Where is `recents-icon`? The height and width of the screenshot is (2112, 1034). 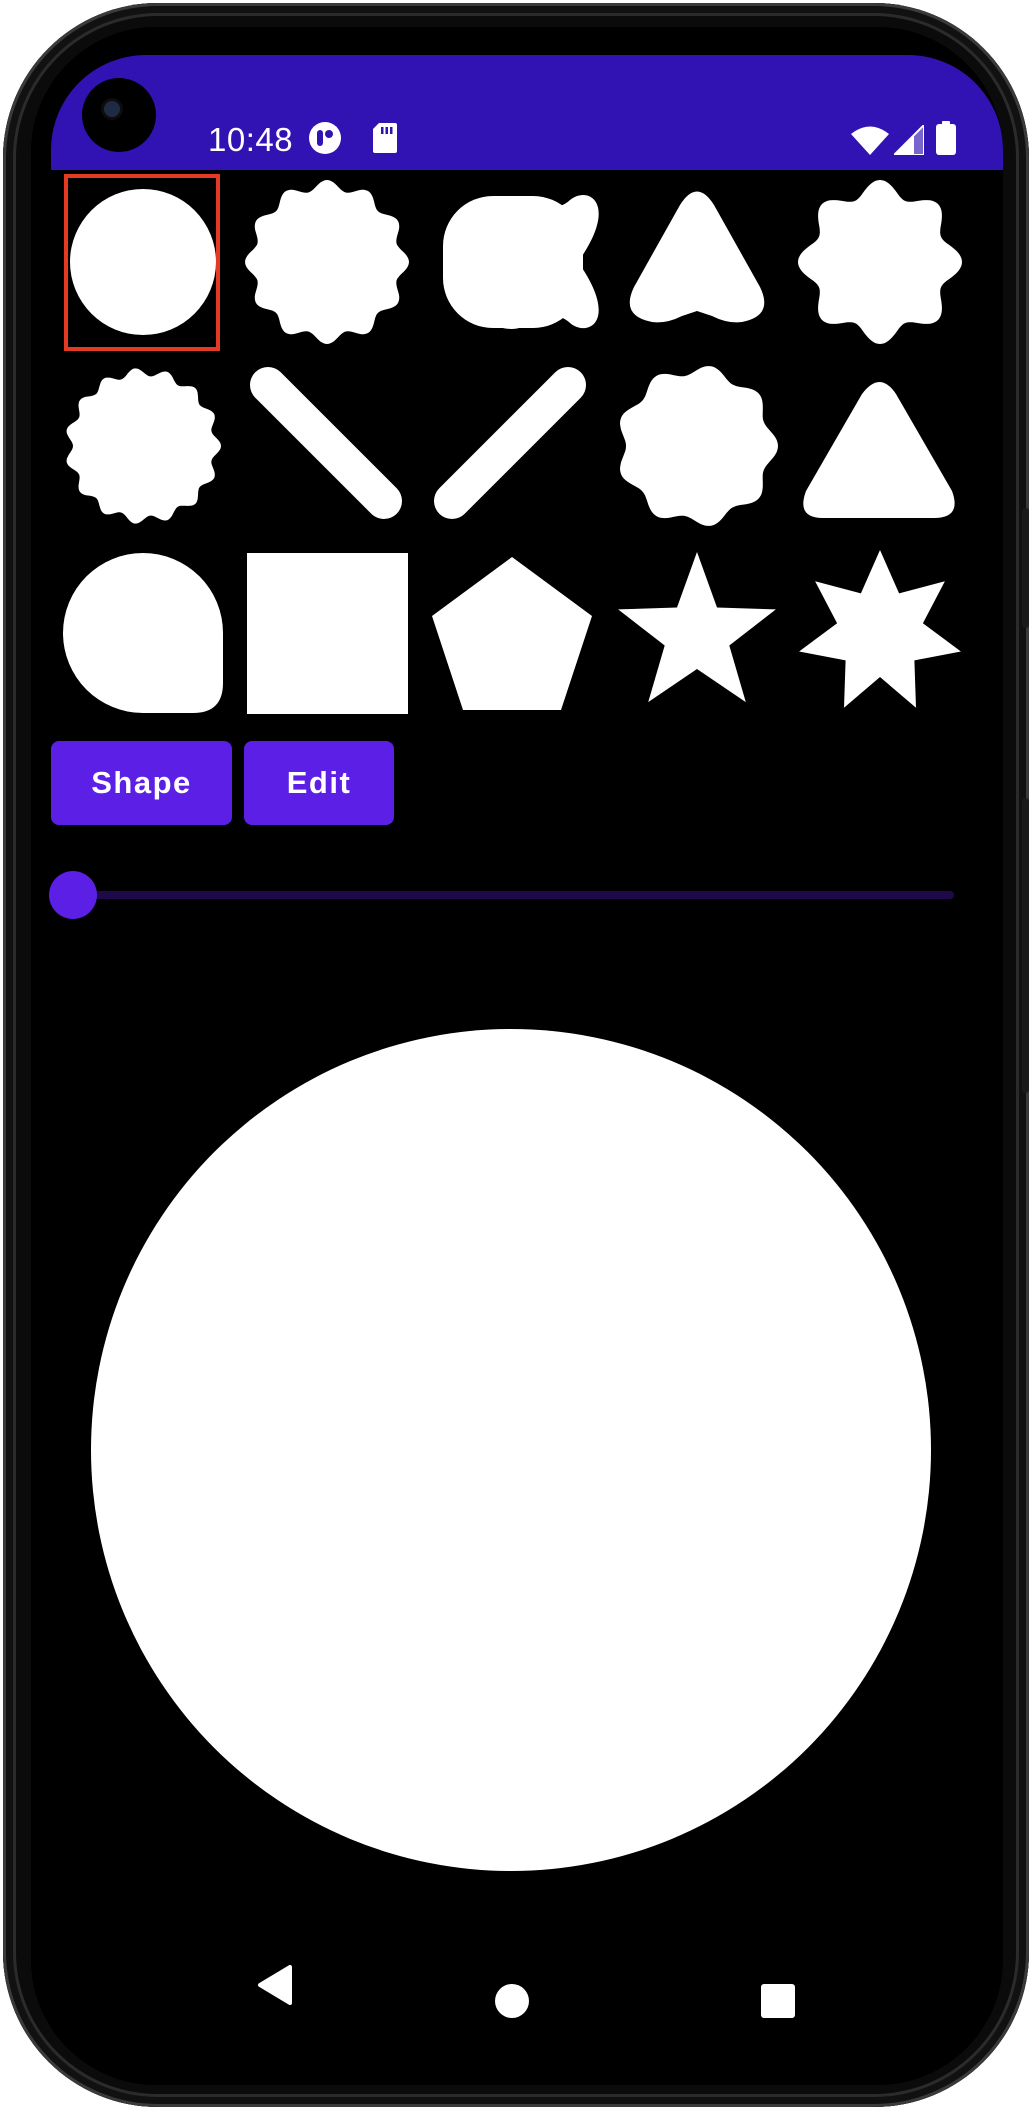
recents-icon is located at coordinates (778, 2001).